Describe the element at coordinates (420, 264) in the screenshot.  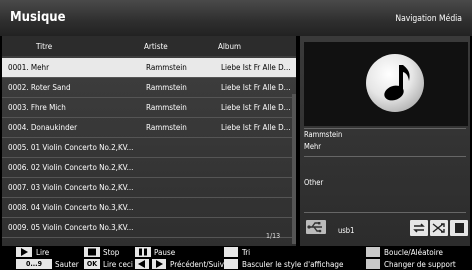
I see `legend-change-source: Changer de support` at that location.